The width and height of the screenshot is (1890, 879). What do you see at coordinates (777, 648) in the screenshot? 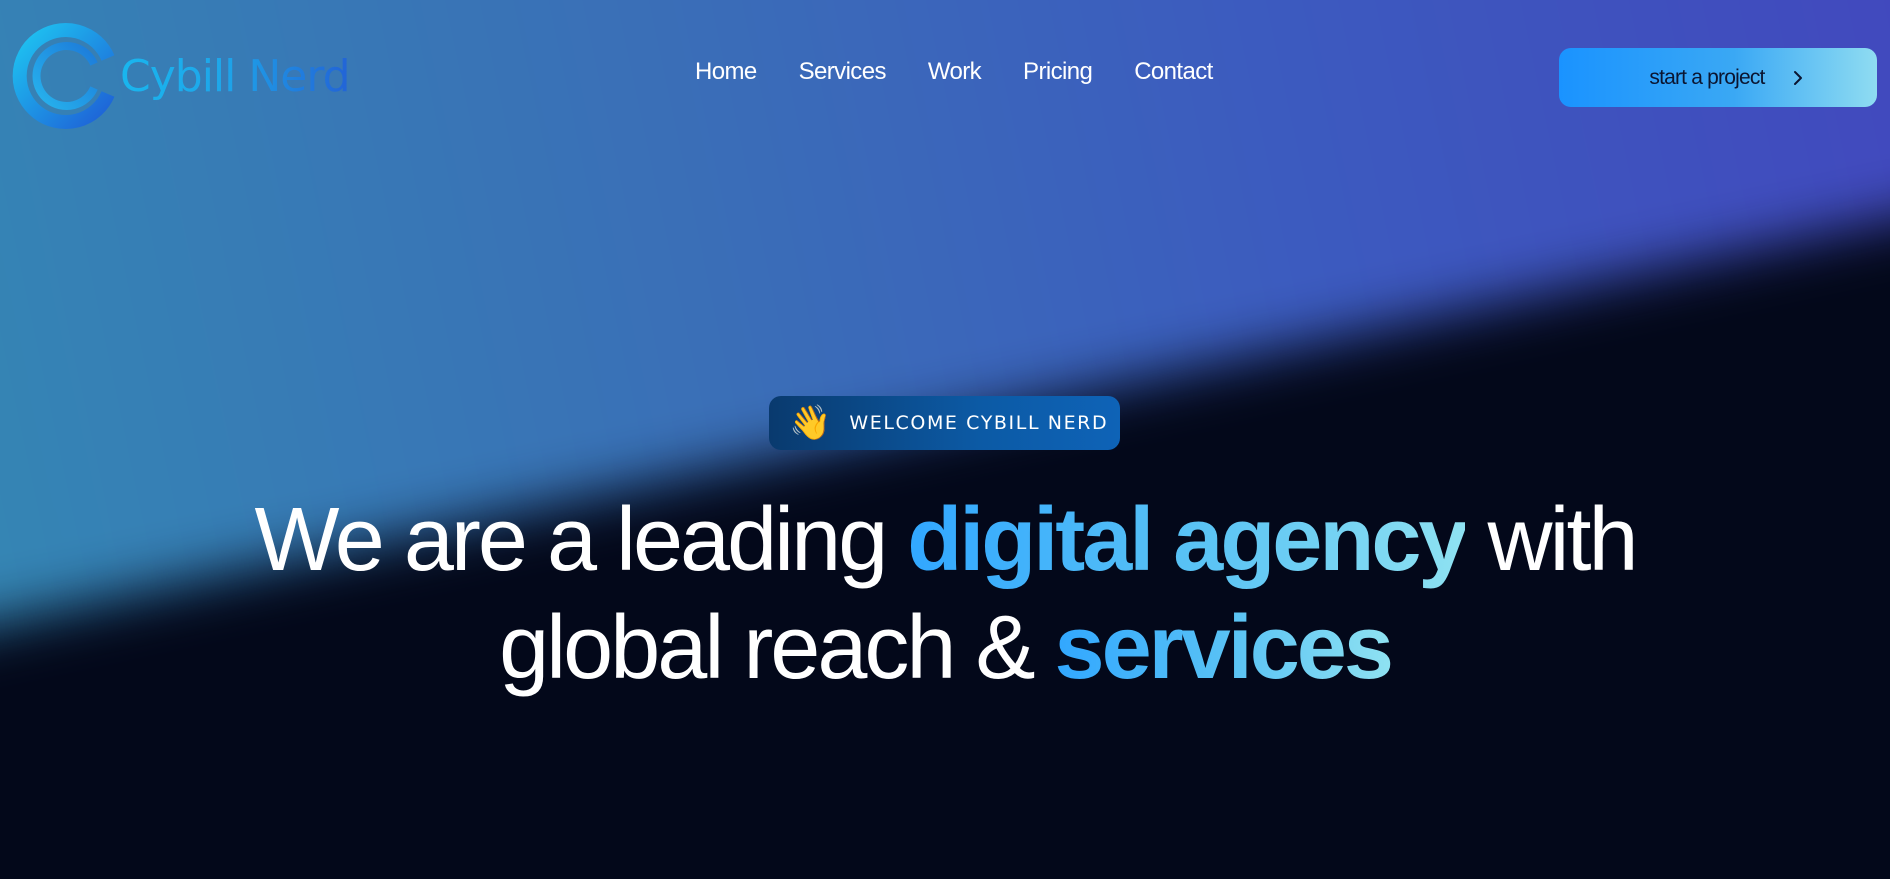
I see `headline-text-3: global reach &` at bounding box center [777, 648].